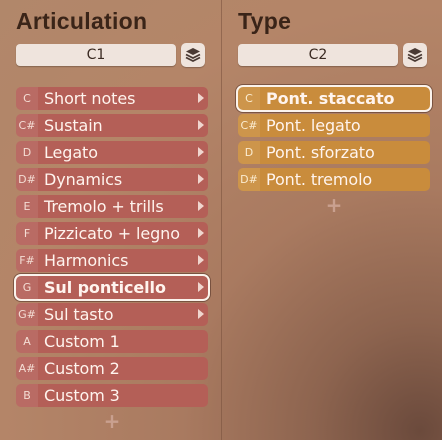 The height and width of the screenshot is (440, 442). Describe the element at coordinates (27, 287) in the screenshot. I see `key-note-label: G` at that location.